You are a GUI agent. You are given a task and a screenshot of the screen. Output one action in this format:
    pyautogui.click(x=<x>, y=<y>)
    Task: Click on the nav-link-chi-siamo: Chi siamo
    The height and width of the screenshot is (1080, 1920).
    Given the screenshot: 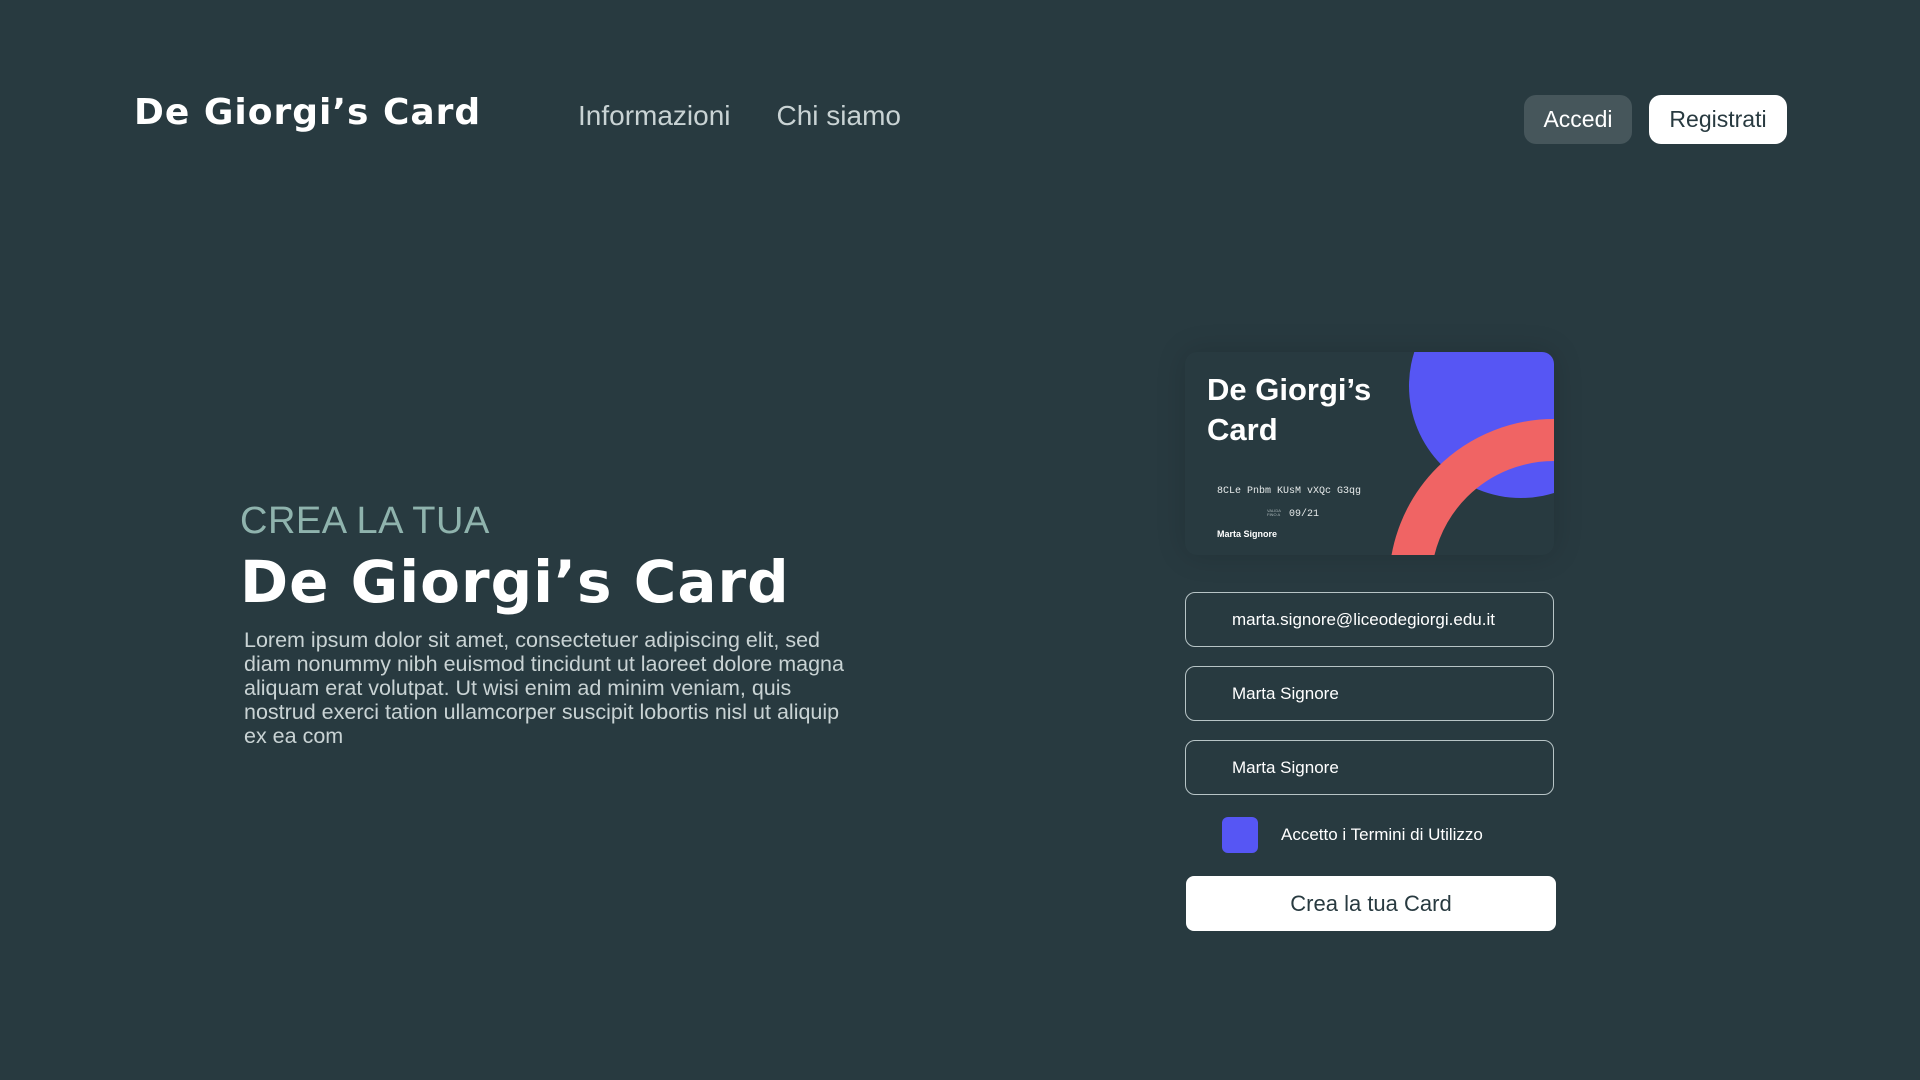 What is the action you would take?
    pyautogui.click(x=839, y=116)
    